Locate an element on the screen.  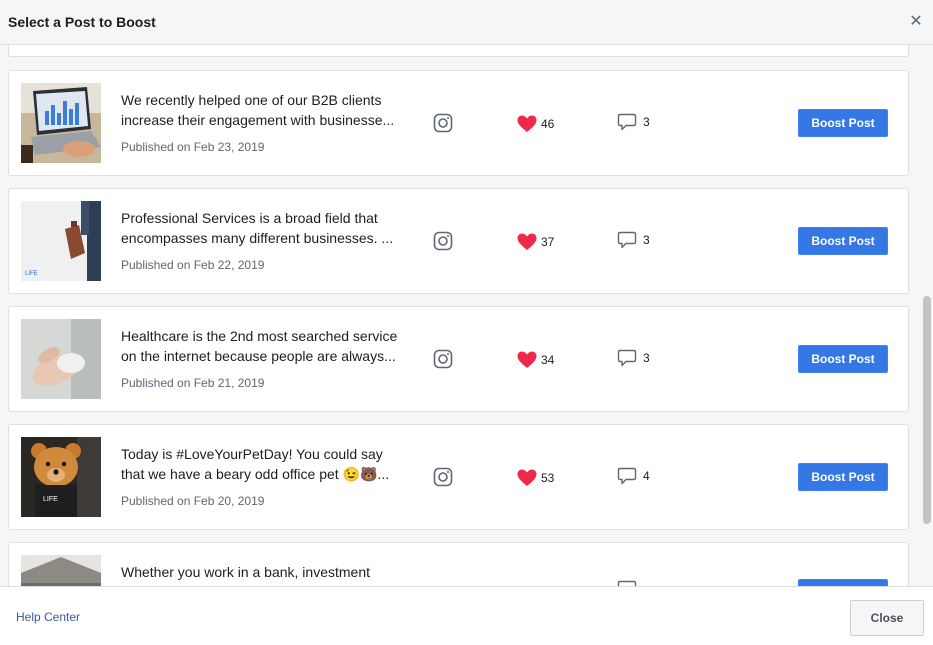
dialog-title: Select a Post to Boost is located at coordinates (82, 22).